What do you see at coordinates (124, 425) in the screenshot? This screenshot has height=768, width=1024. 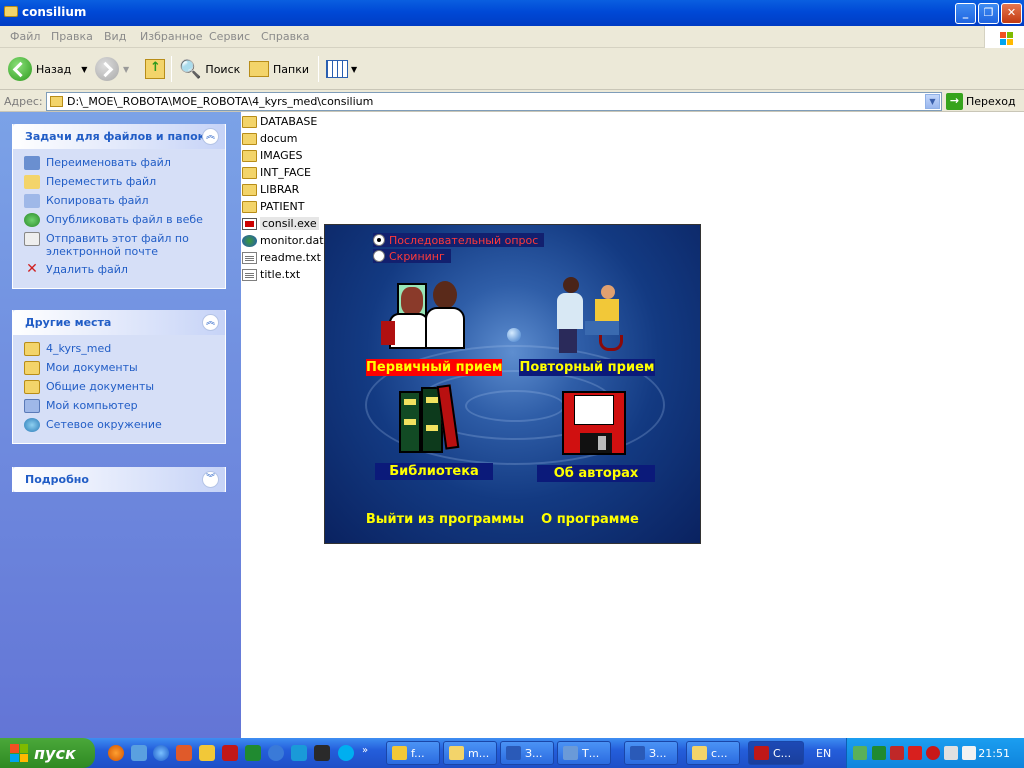 I see `place-network: Сетевое окружение` at bounding box center [124, 425].